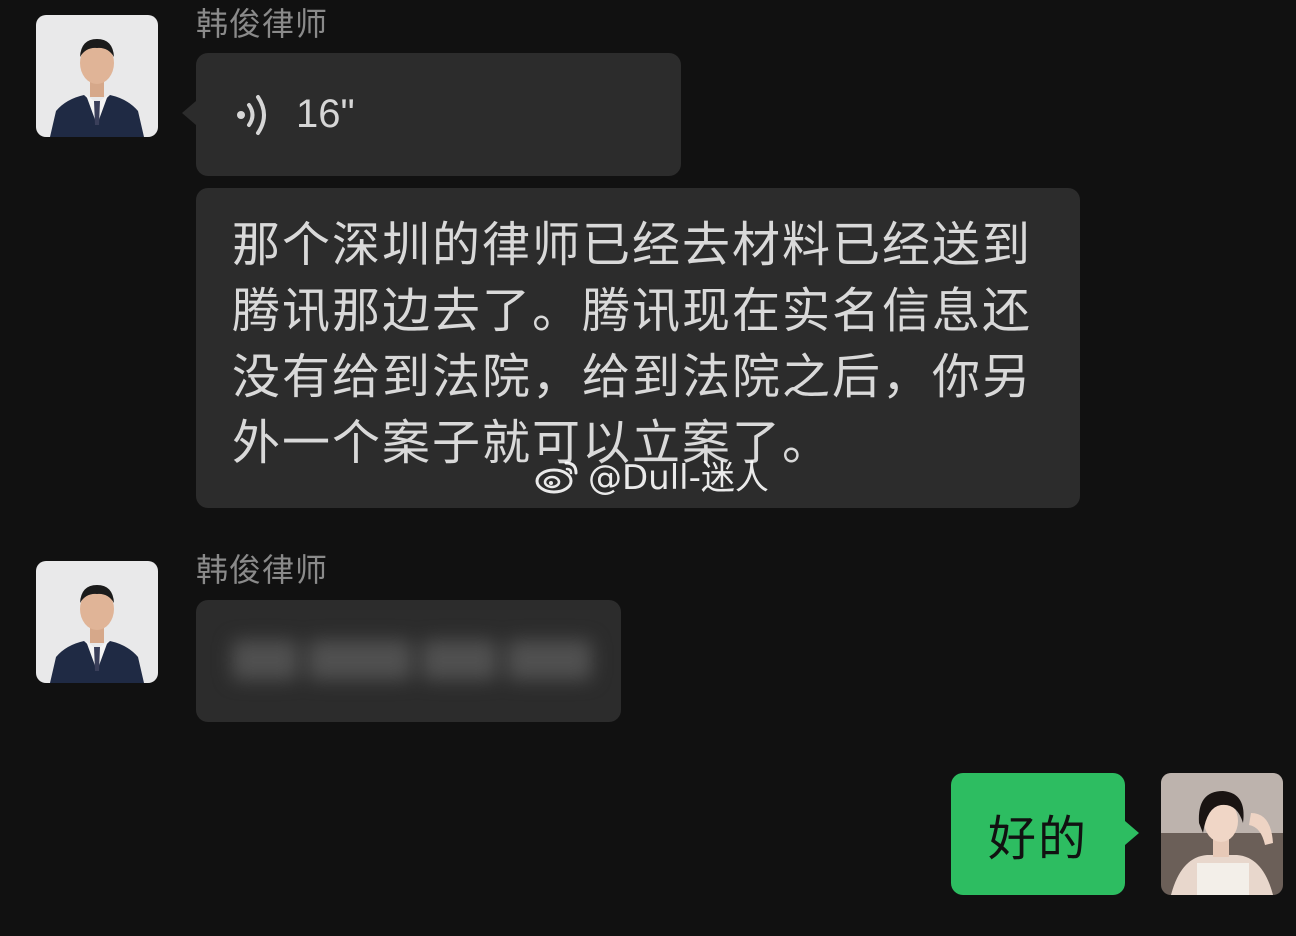 Image resolution: width=1296 pixels, height=936 pixels. What do you see at coordinates (251, 114) in the screenshot?
I see `voice-wave-icon` at bounding box center [251, 114].